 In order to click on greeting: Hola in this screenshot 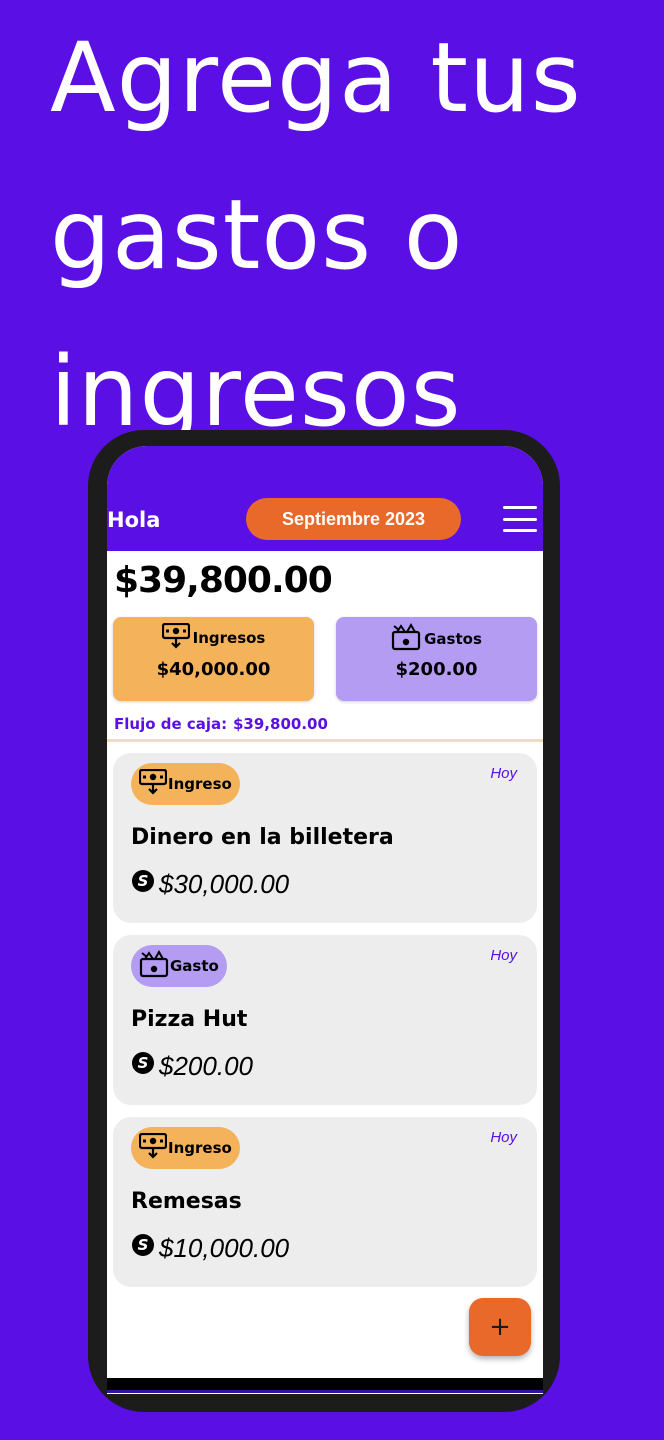, I will do `click(134, 520)`.